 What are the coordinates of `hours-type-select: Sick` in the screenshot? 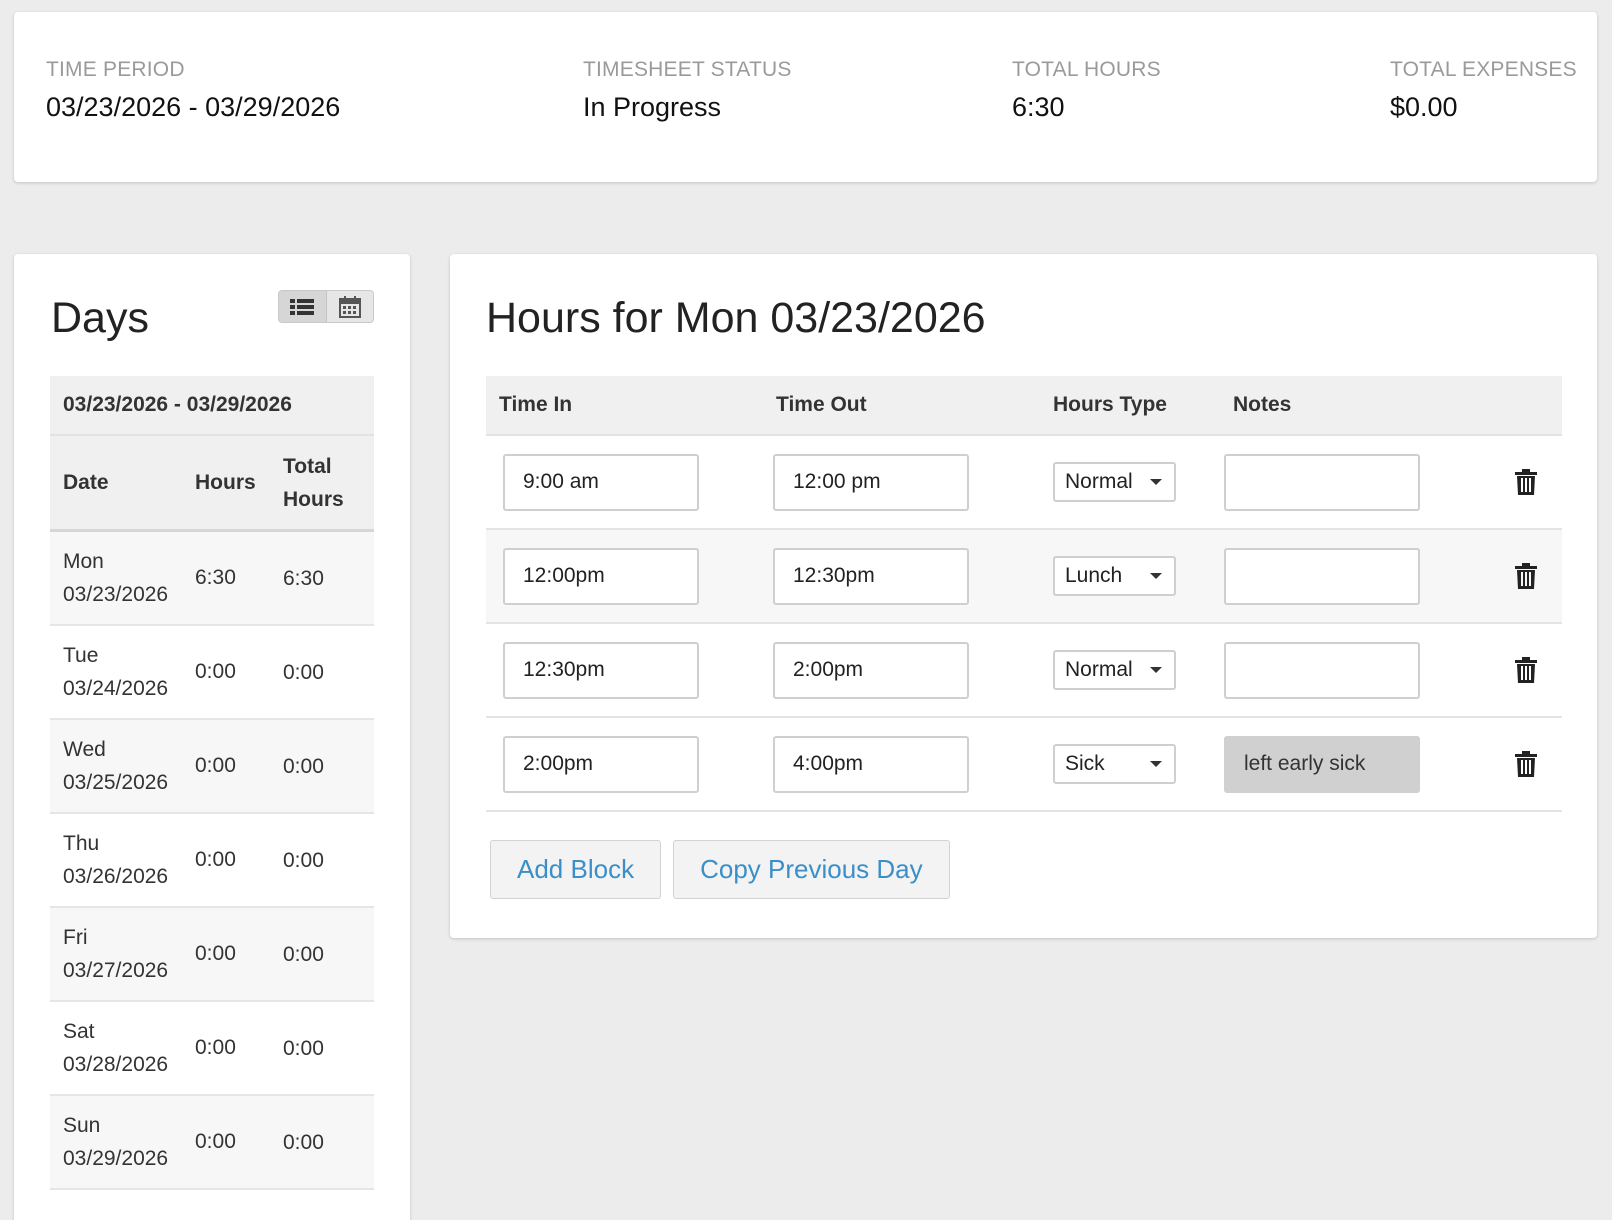 It's located at (1114, 764).